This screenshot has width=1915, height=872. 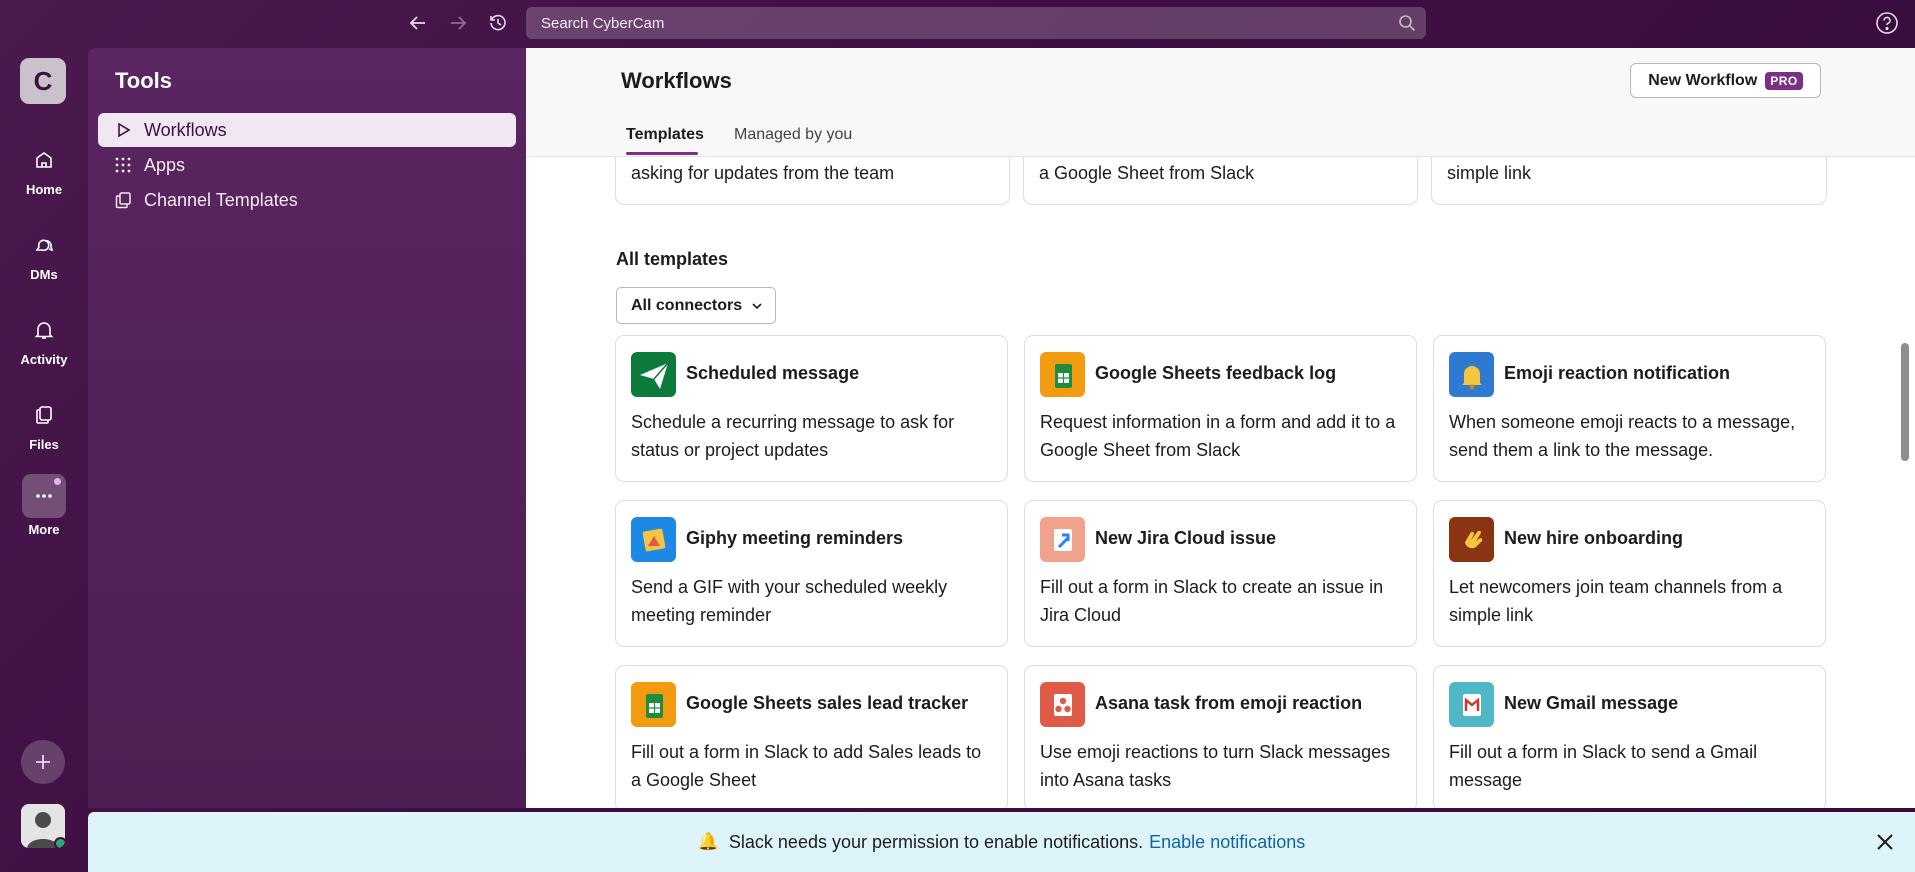 I want to click on jira-icon, so click(x=1062, y=539).